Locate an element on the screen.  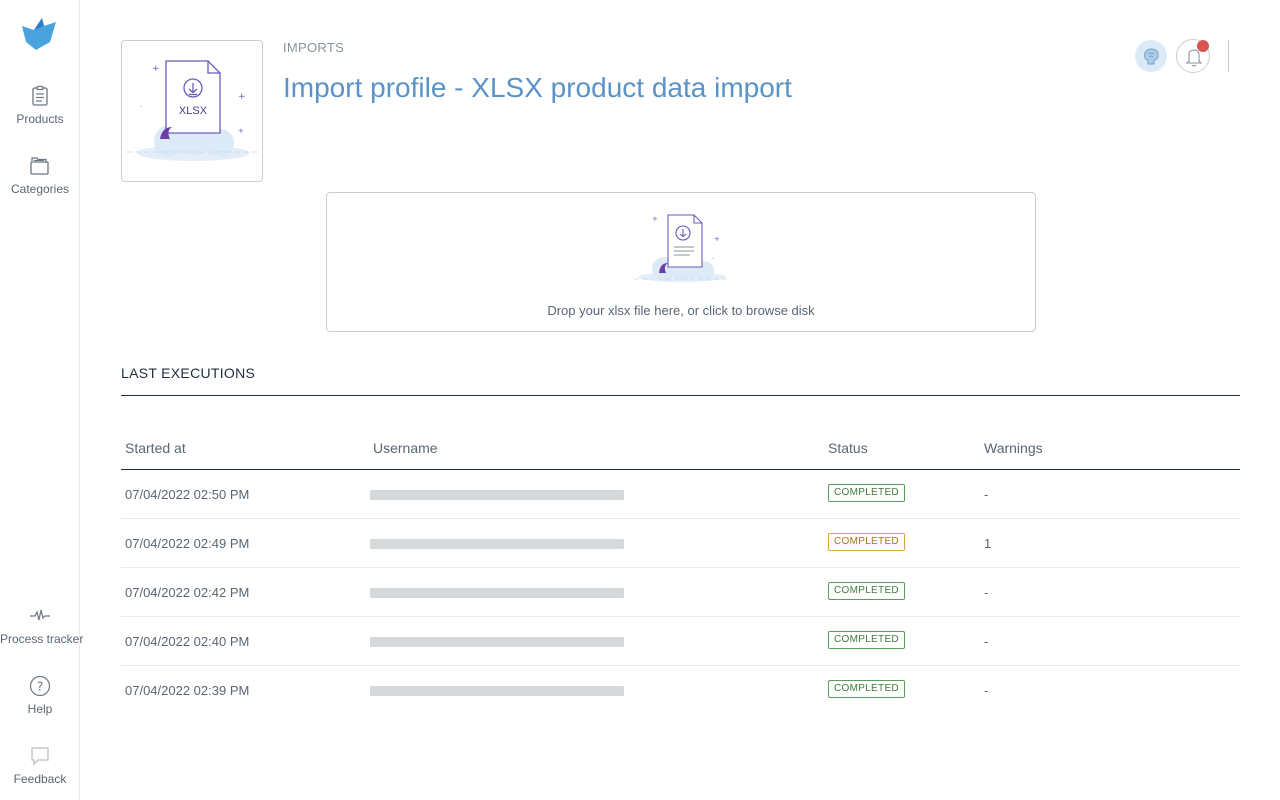
section-divider is located at coordinates (680, 395).